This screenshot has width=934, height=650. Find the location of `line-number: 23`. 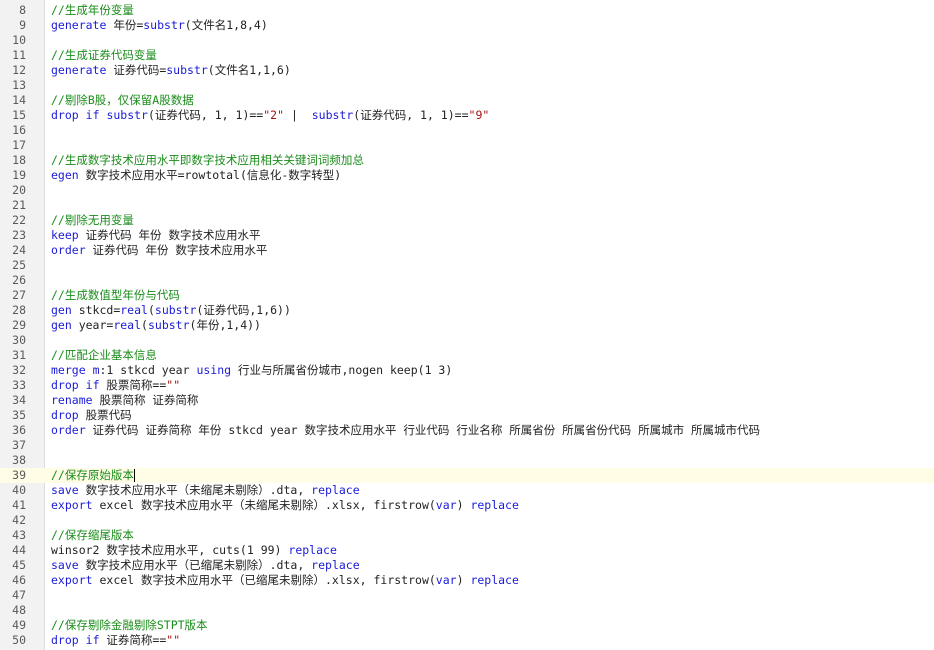

line-number: 23 is located at coordinates (19, 235).